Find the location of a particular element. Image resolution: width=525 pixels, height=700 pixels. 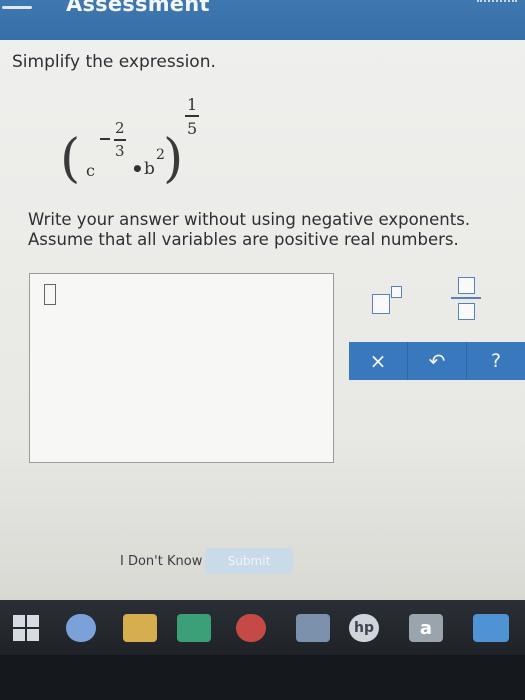

menu-line is located at coordinates (17, 7).